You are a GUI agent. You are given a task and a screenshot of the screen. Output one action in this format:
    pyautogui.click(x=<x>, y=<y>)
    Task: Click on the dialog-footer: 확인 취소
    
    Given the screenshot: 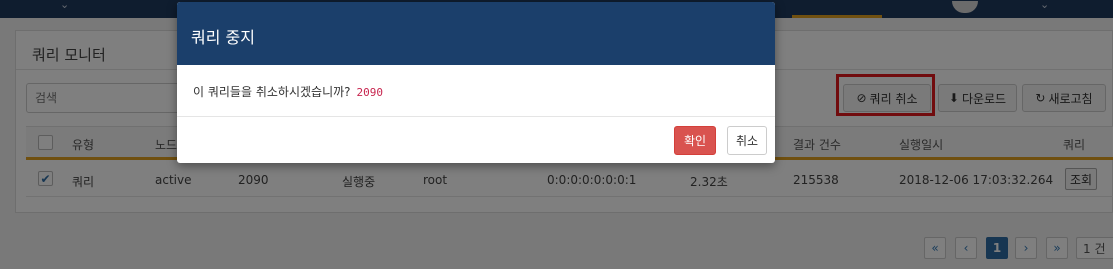 What is the action you would take?
    pyautogui.click(x=476, y=140)
    